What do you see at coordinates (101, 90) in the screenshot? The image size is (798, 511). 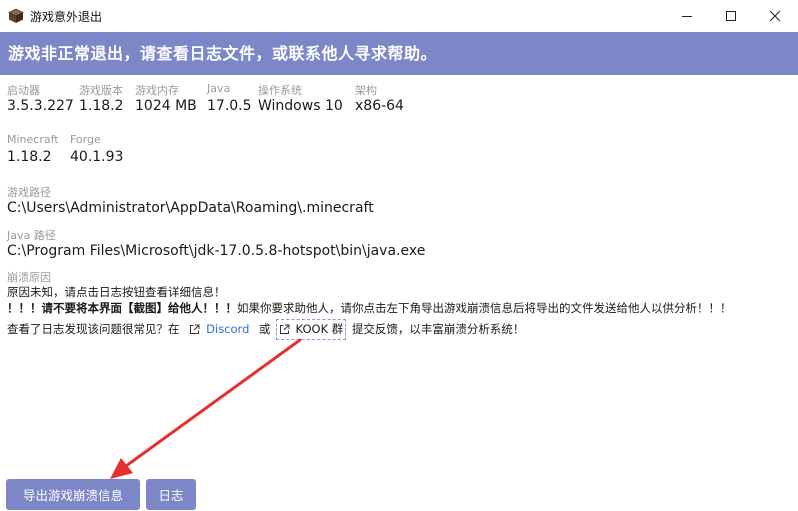 I see `game-version-label: 游戏版本` at bounding box center [101, 90].